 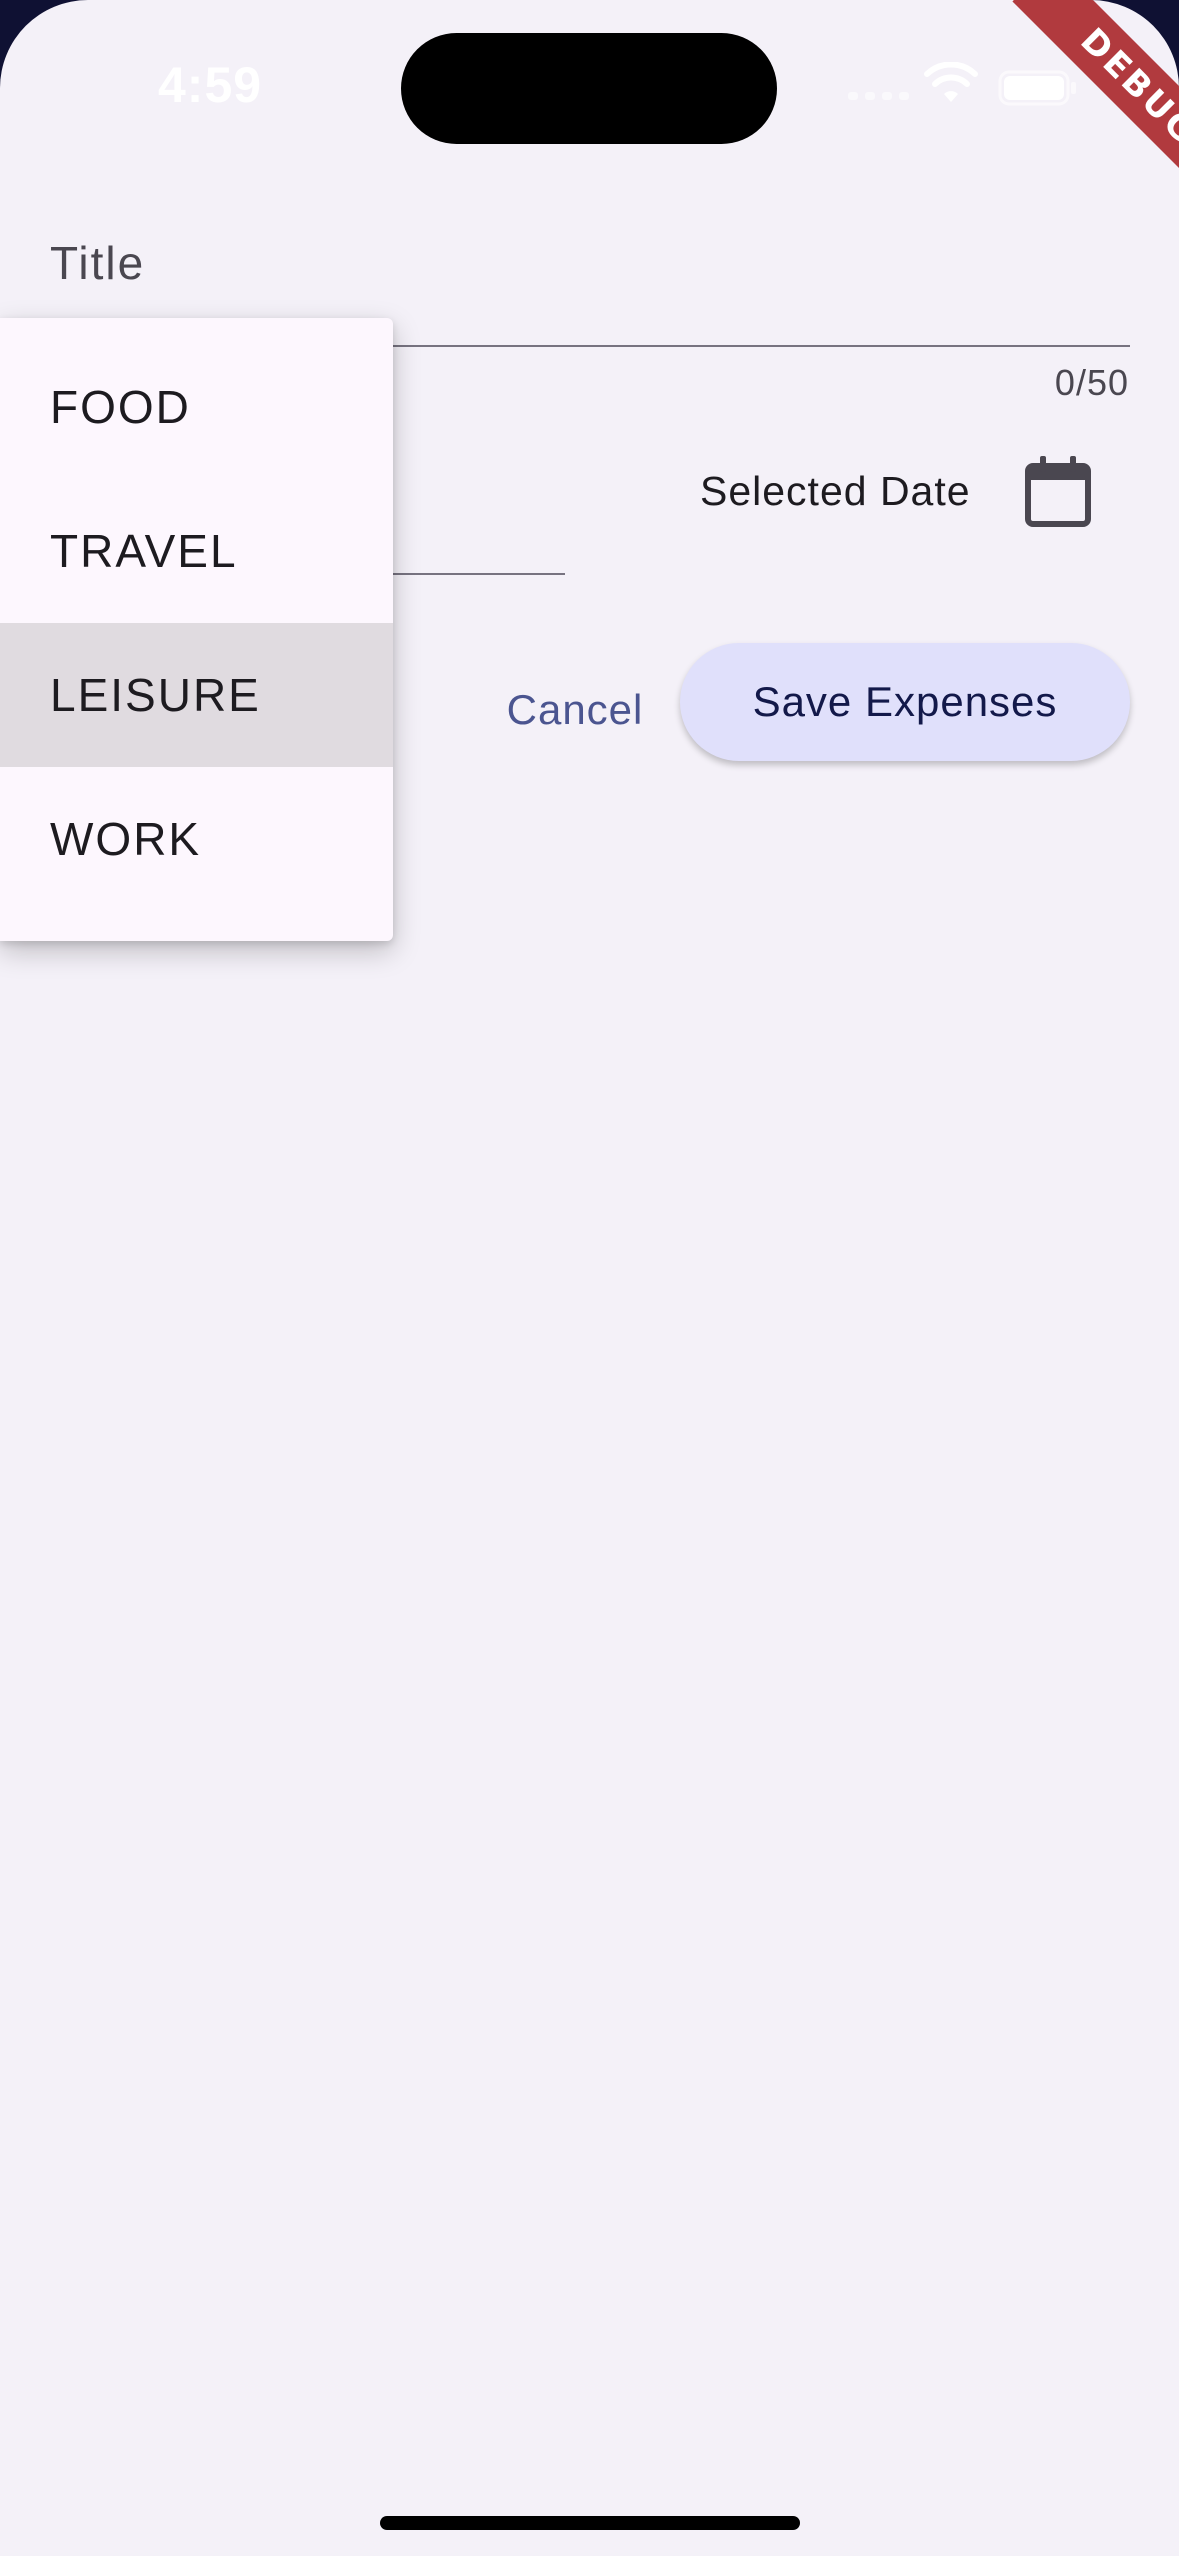 What do you see at coordinates (98, 263) in the screenshot?
I see `title-field-label: Title` at bounding box center [98, 263].